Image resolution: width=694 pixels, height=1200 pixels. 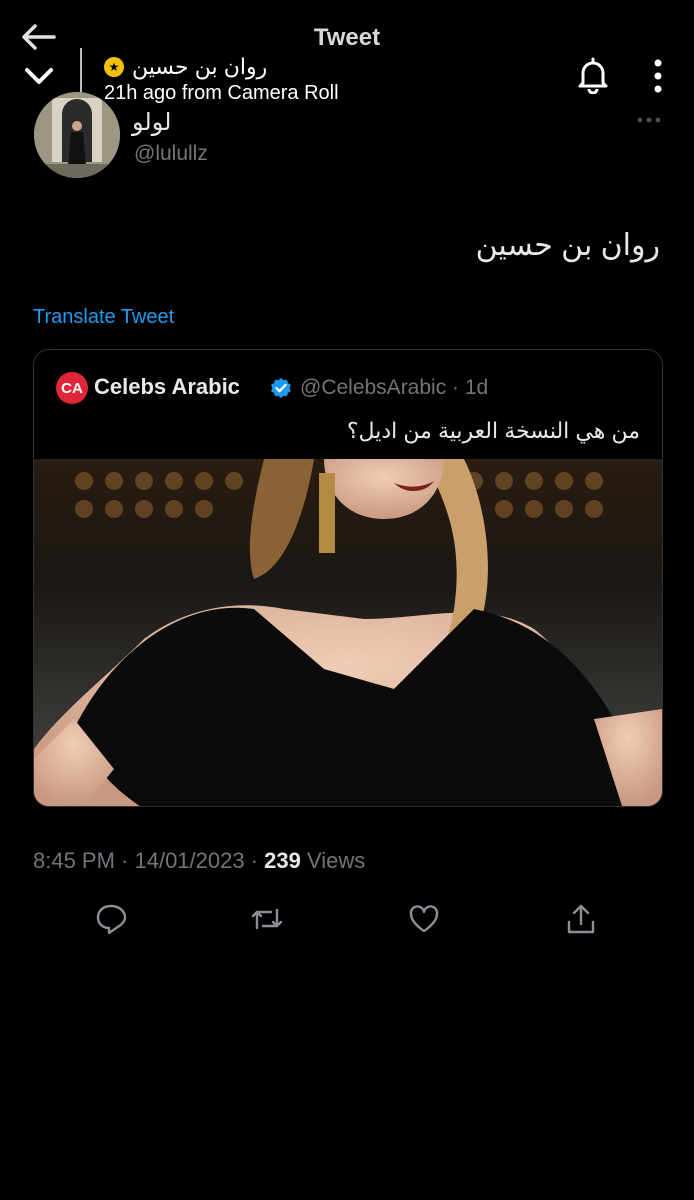 I want to click on tweet-text: روان بن حسين, so click(x=567, y=245).